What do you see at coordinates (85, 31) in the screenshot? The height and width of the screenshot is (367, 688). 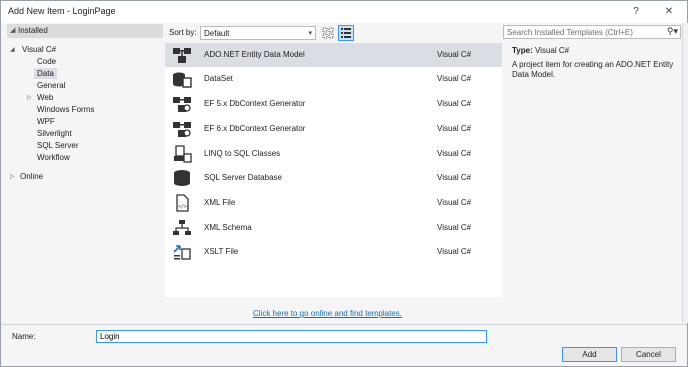 I see `tree-header-installed: ◢ Installed` at bounding box center [85, 31].